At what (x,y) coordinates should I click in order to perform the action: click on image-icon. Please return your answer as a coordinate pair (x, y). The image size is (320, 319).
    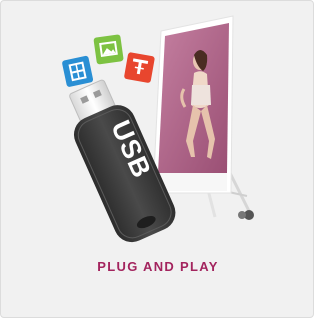
    Looking at the image, I should click on (108, 49).